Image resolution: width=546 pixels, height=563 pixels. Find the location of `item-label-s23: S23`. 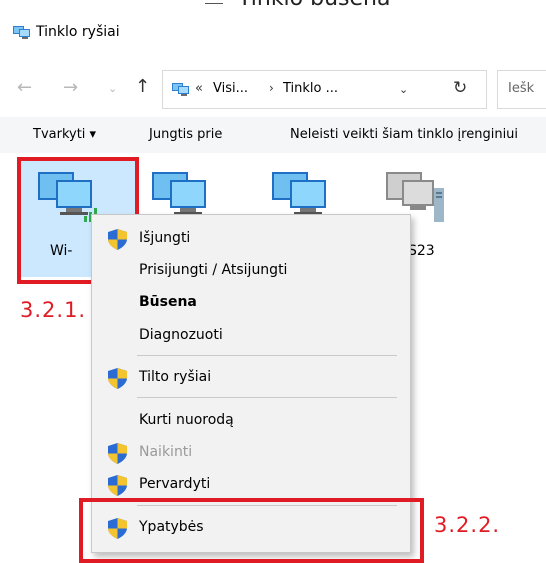

item-label-s23: S23 is located at coordinates (421, 251).